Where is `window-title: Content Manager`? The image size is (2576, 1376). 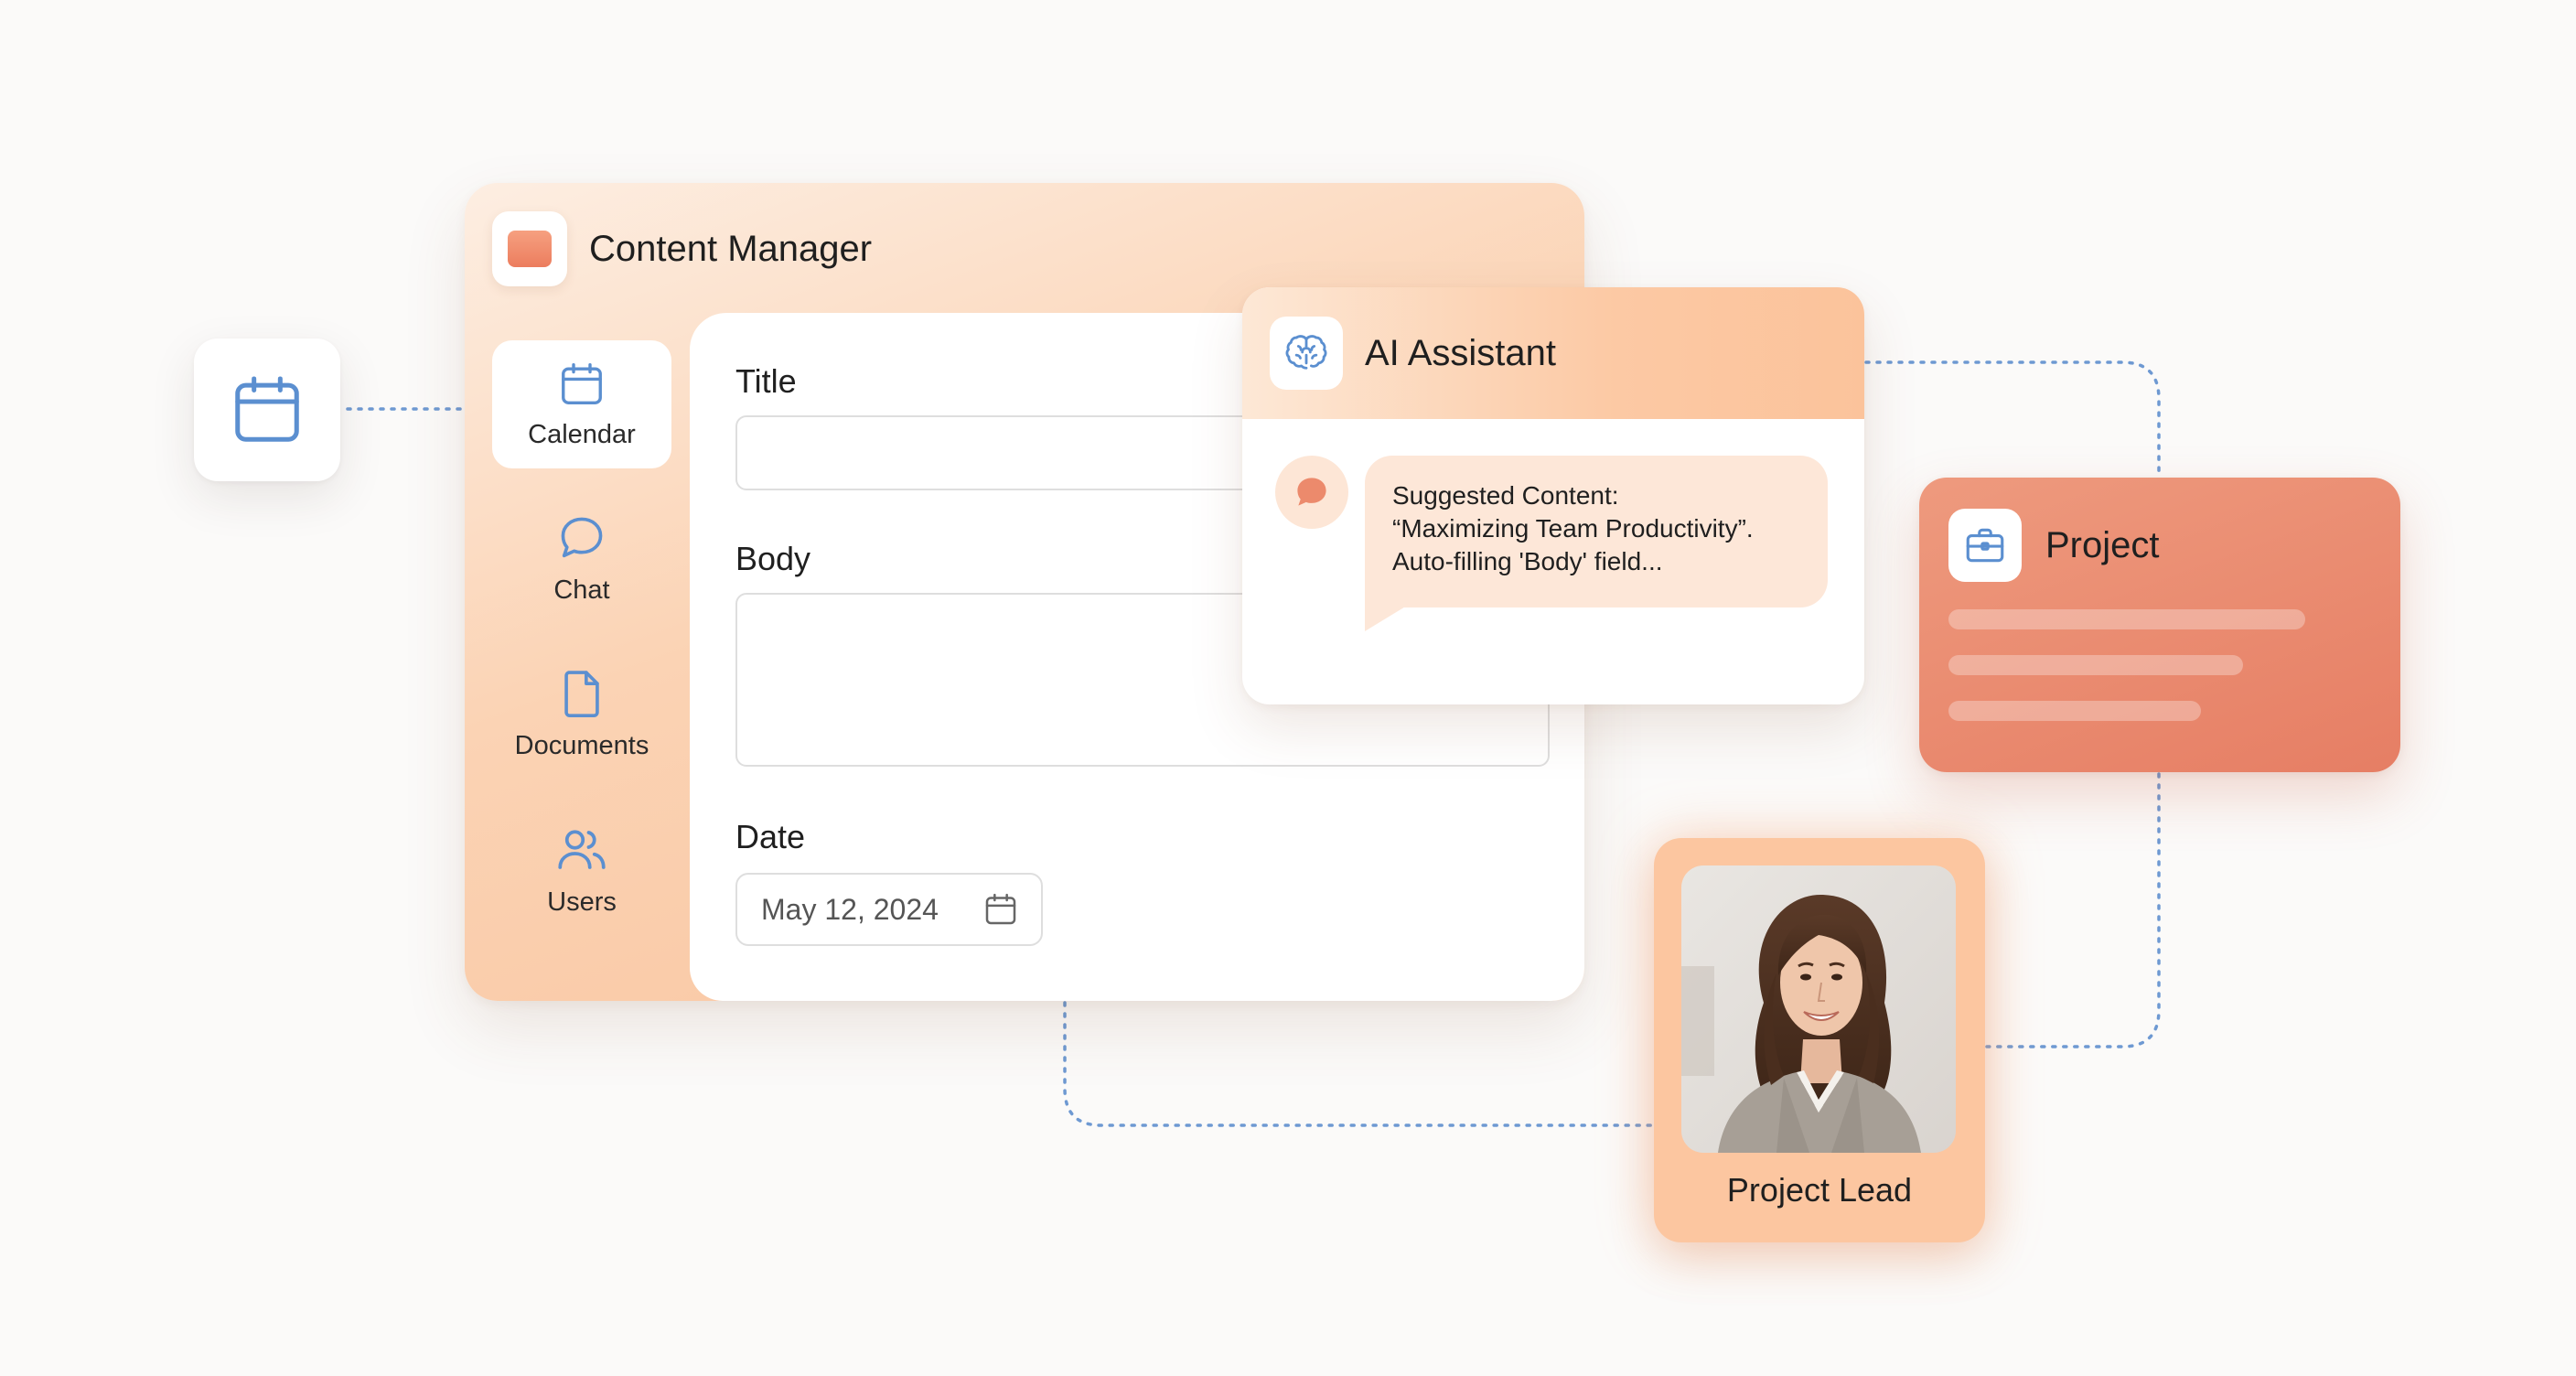 window-title: Content Manager is located at coordinates (731, 248).